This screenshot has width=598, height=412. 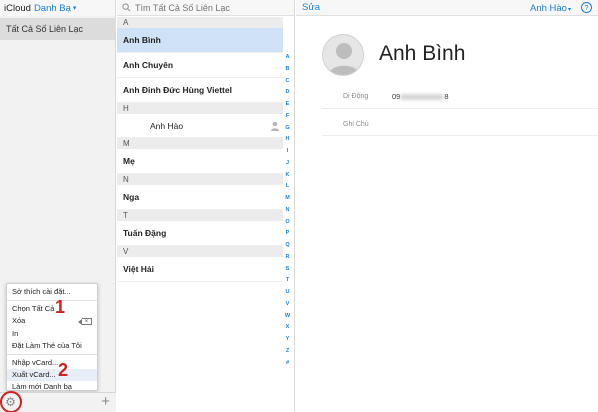 What do you see at coordinates (19, 321) in the screenshot?
I see `menu-item-delete-label: Xóa` at bounding box center [19, 321].